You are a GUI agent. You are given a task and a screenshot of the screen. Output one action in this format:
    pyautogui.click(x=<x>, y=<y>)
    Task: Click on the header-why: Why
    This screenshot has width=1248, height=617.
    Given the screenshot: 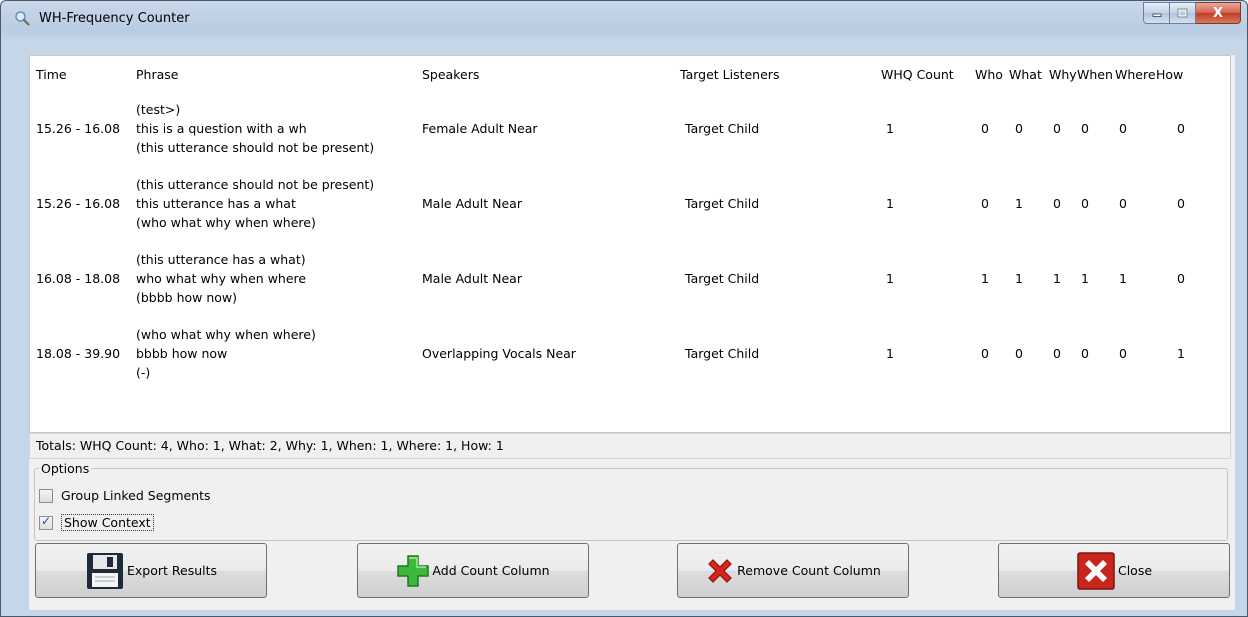 What is the action you would take?
    pyautogui.click(x=1063, y=77)
    